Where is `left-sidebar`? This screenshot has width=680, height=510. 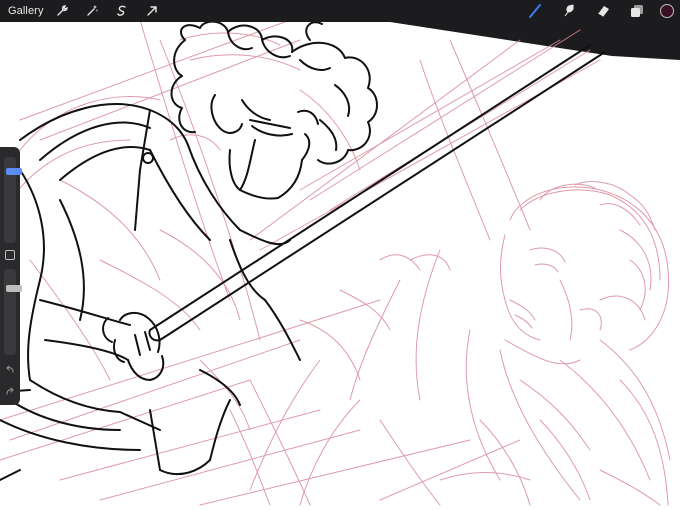
left-sidebar is located at coordinates (11, 276).